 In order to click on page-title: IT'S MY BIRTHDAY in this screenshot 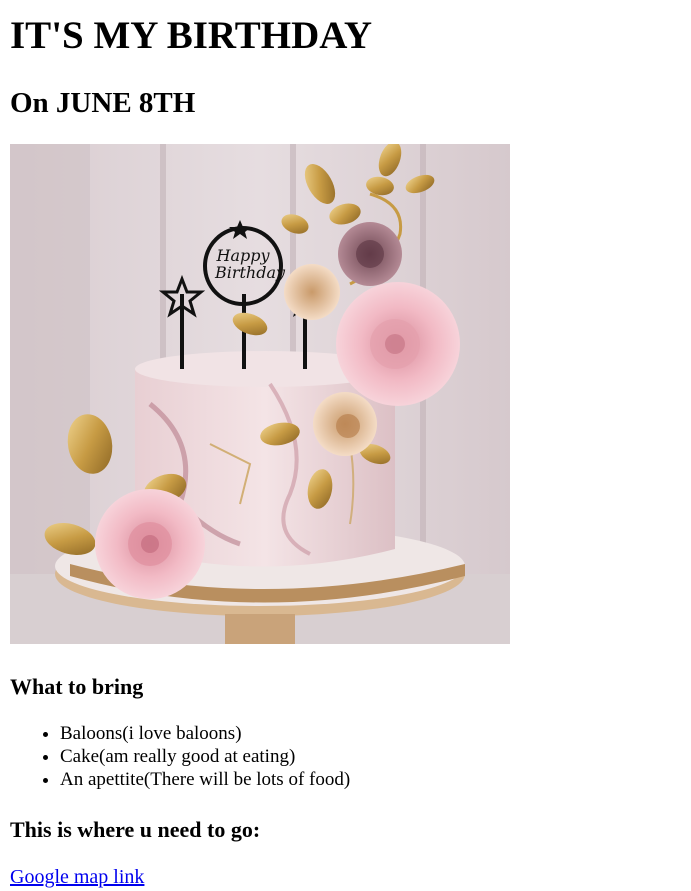, I will do `click(191, 35)`.